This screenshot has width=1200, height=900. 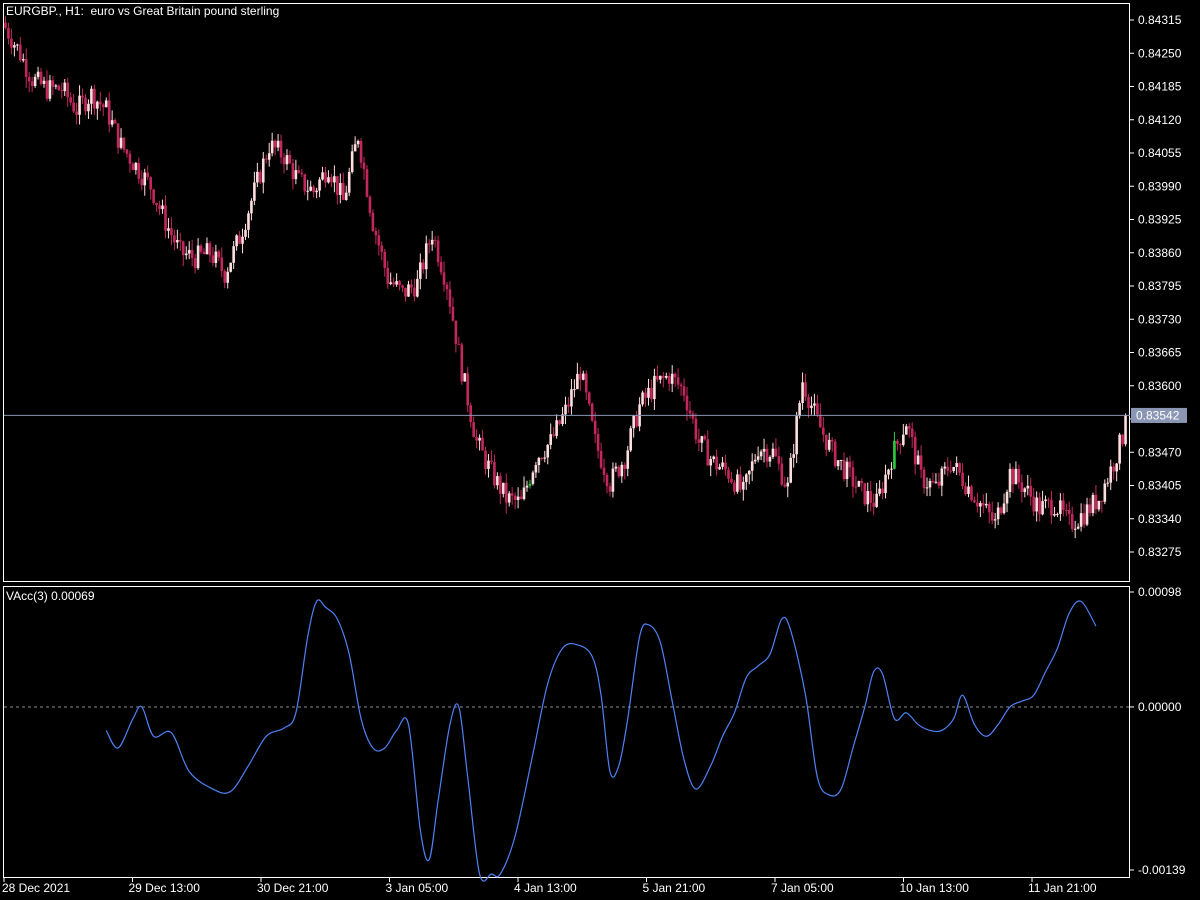 What do you see at coordinates (545, 888) in the screenshot?
I see `time-tick-label: 4 Jan 13:00` at bounding box center [545, 888].